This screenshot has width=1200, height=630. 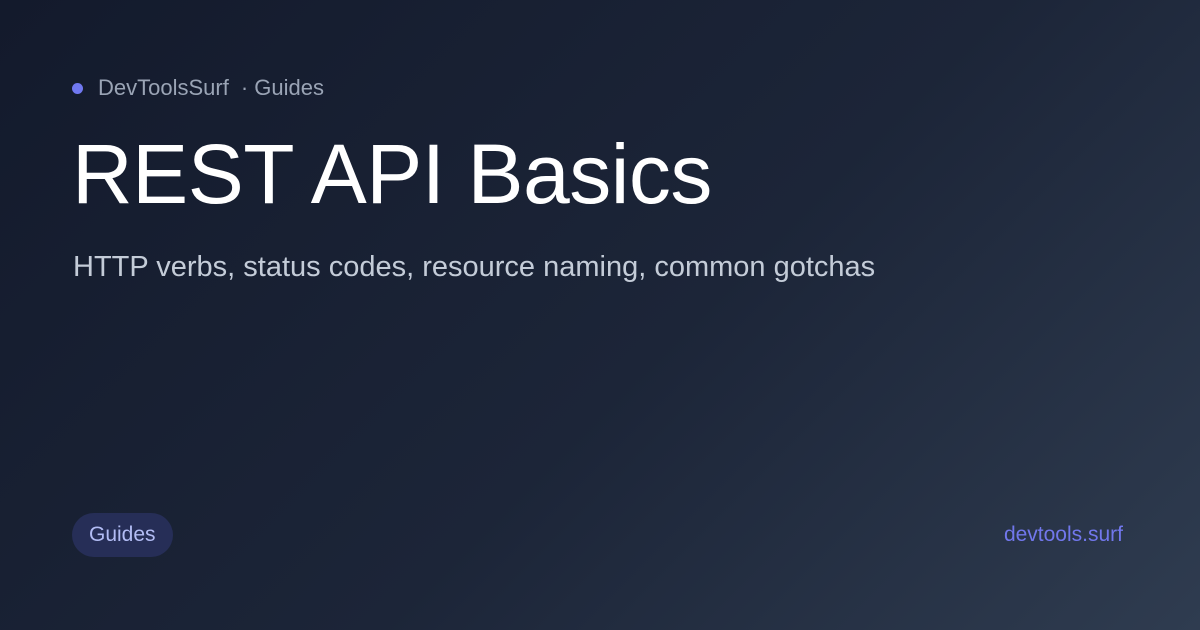 What do you see at coordinates (1063, 535) in the screenshot?
I see `site-link: devtools.surf` at bounding box center [1063, 535].